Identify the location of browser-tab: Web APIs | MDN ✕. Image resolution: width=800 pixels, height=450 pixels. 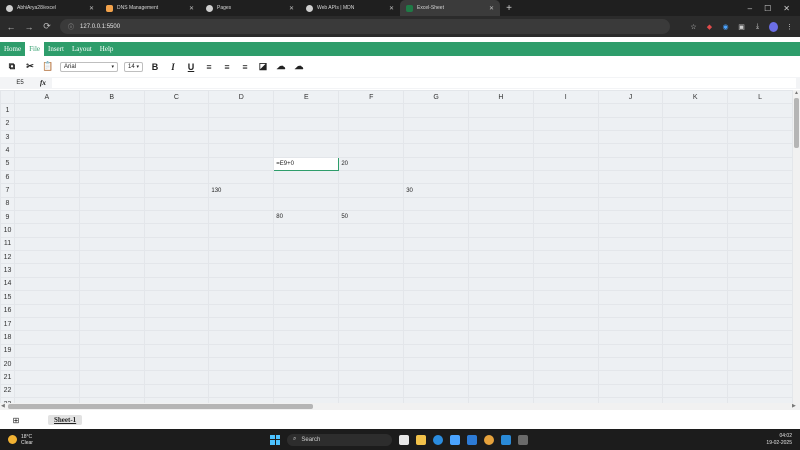
(350, 8).